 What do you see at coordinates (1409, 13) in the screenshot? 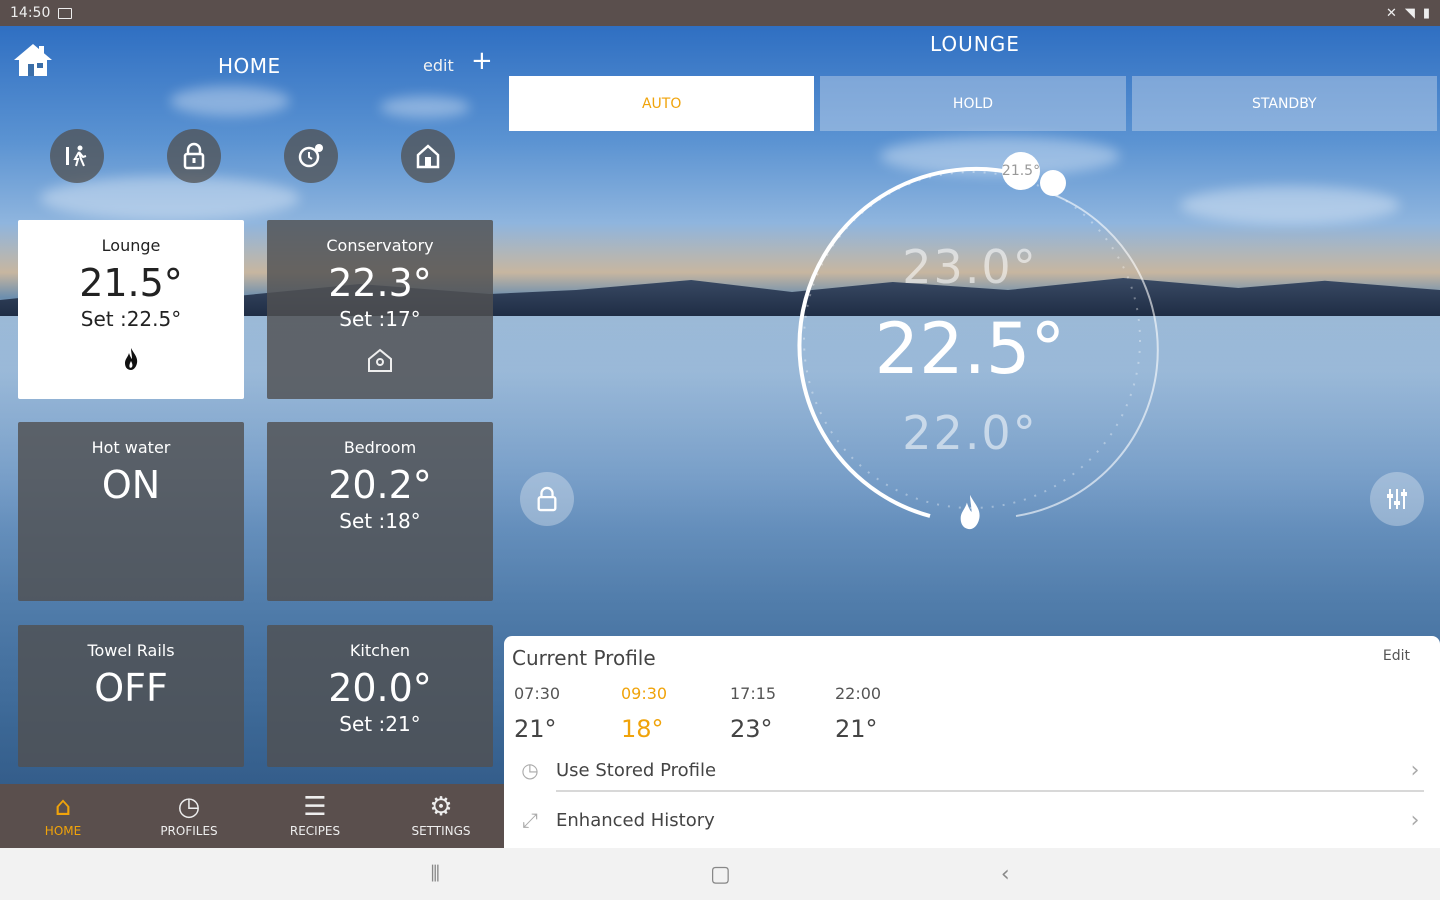
I see `wifi-icon: ◥` at bounding box center [1409, 13].